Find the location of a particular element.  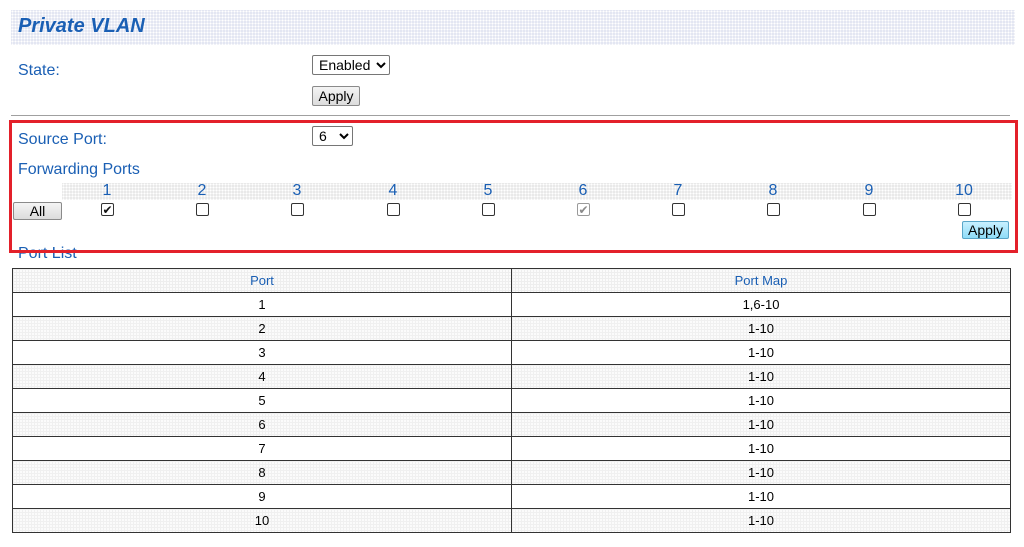

table-row: 3 1-10 is located at coordinates (511, 352).